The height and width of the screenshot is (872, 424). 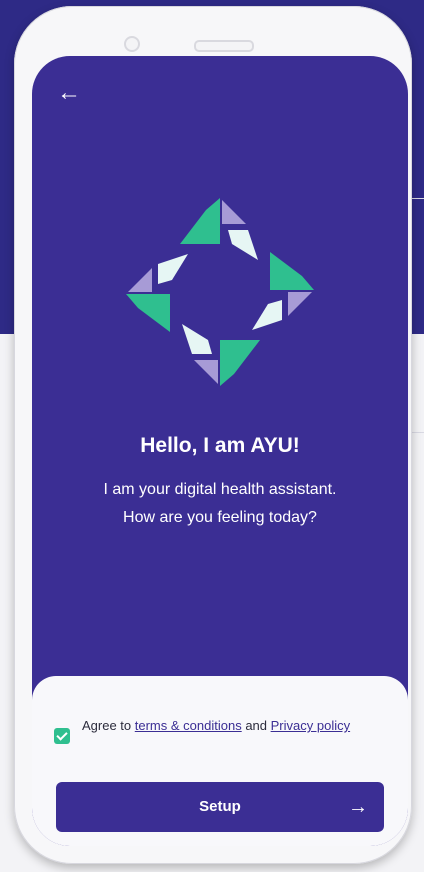 What do you see at coordinates (358, 807) in the screenshot?
I see `arrow-right-icon: →` at bounding box center [358, 807].